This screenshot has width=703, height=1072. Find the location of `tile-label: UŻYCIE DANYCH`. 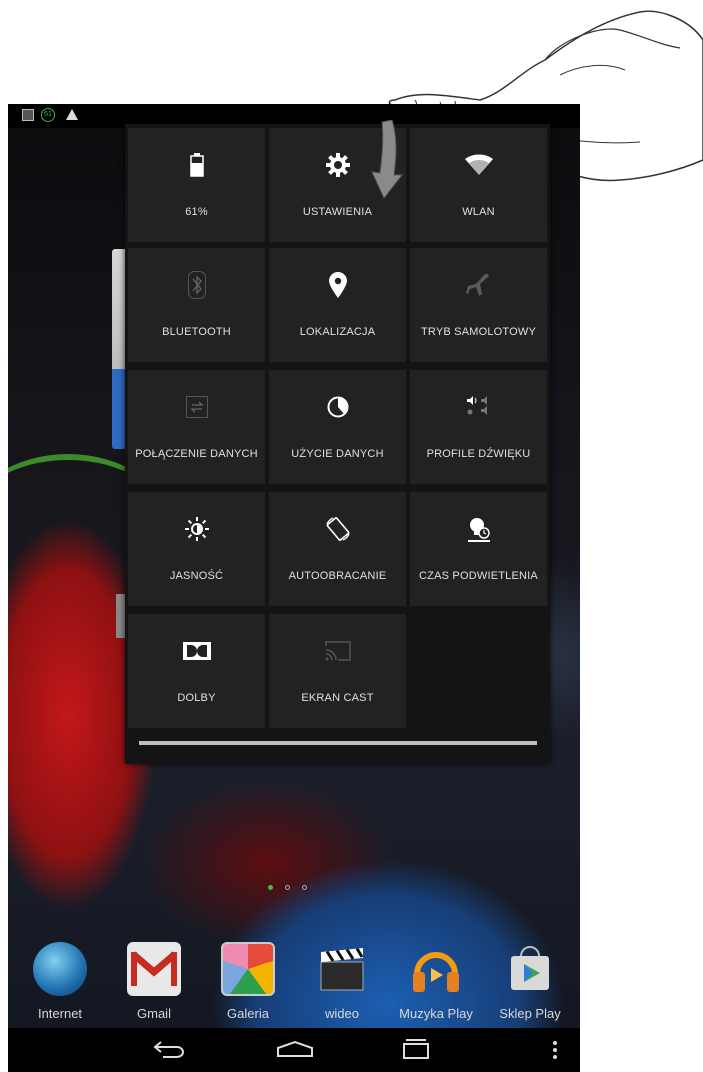

tile-label: UŻYCIE DANYCH is located at coordinates (337, 454).